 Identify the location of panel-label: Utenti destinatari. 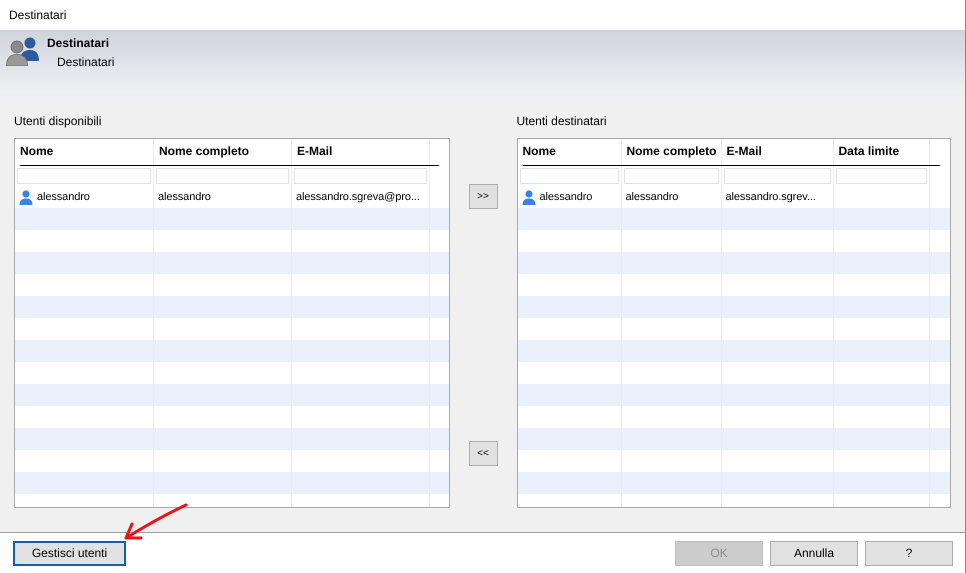
(561, 121).